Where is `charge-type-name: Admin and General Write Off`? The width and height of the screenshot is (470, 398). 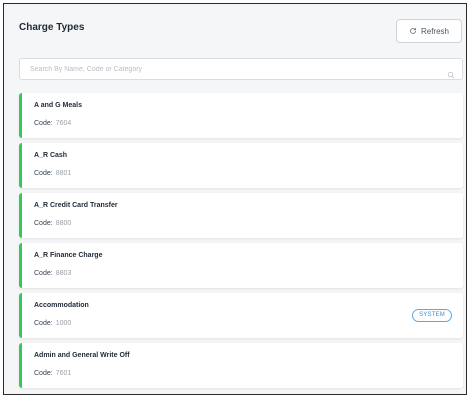 charge-type-name: Admin and General Write Off is located at coordinates (82, 355).